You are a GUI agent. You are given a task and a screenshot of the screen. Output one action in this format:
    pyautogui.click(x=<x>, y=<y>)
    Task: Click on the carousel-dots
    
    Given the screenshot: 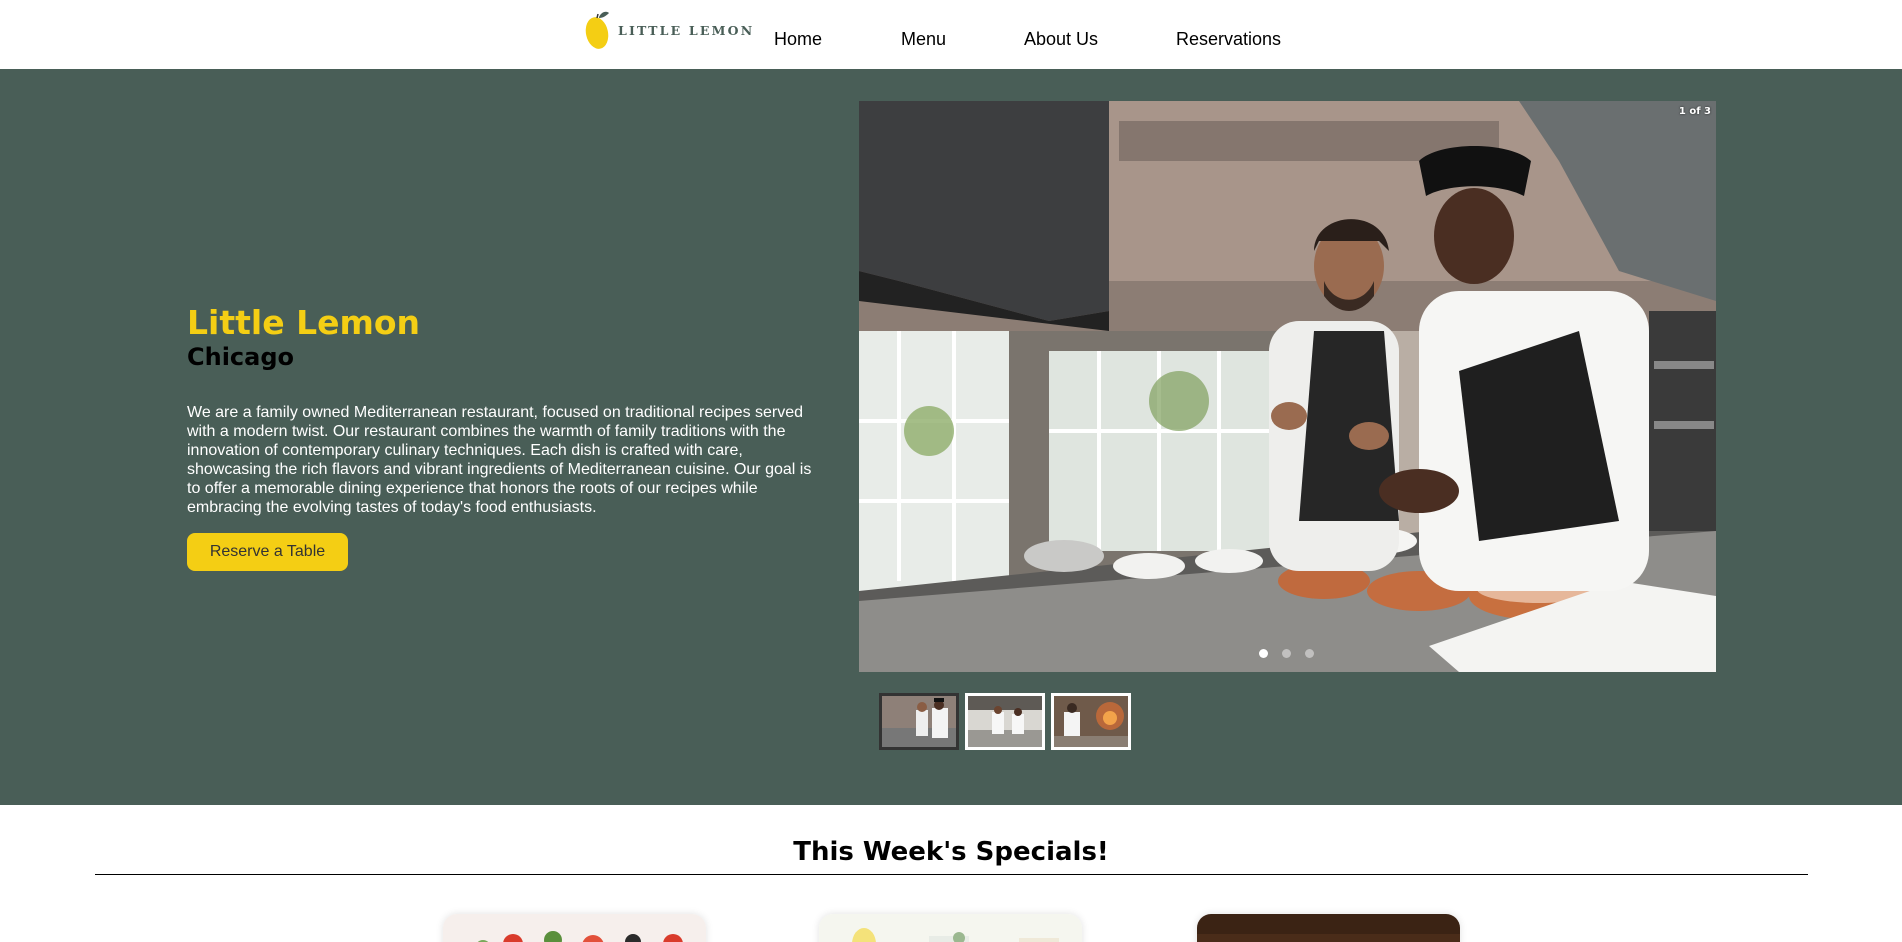 What is the action you would take?
    pyautogui.click(x=1286, y=653)
    